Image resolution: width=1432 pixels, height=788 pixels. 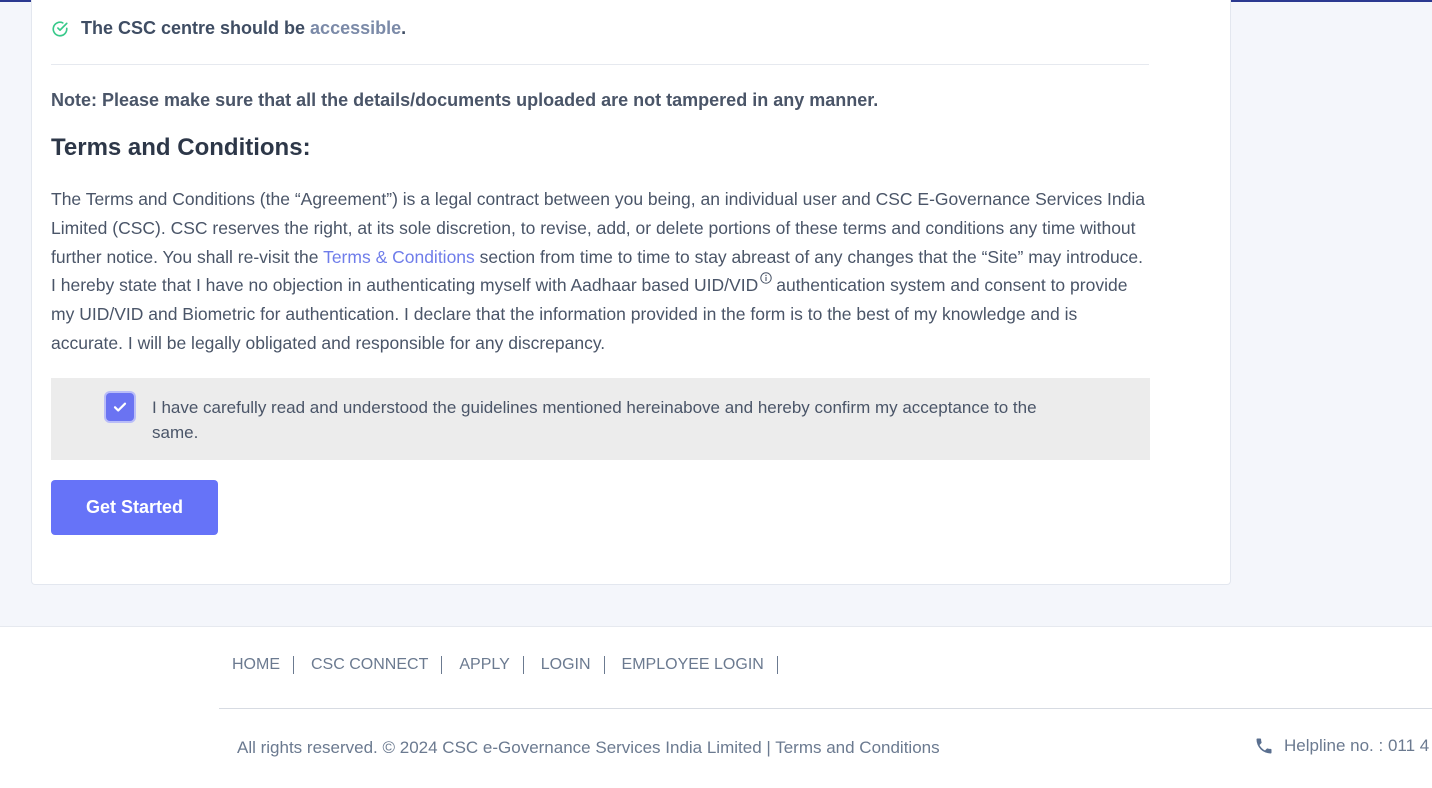 I want to click on footer-link-apply: APPLY, so click(x=491, y=665).